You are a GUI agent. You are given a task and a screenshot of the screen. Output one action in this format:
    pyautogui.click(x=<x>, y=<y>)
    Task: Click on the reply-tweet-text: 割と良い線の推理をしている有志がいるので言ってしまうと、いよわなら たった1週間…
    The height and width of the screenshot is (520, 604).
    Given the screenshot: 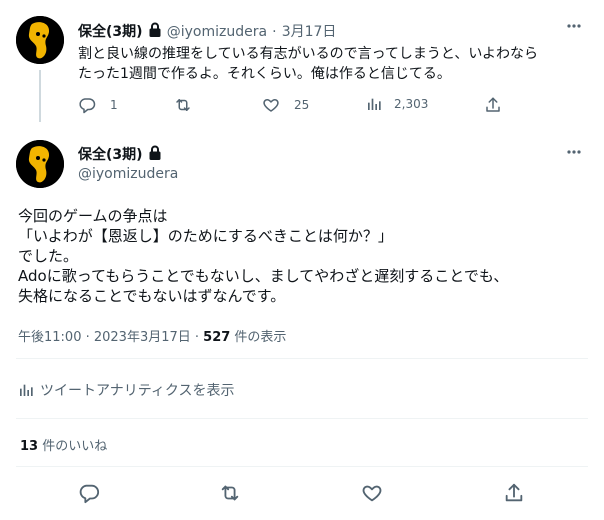 What is the action you would take?
    pyautogui.click(x=333, y=64)
    